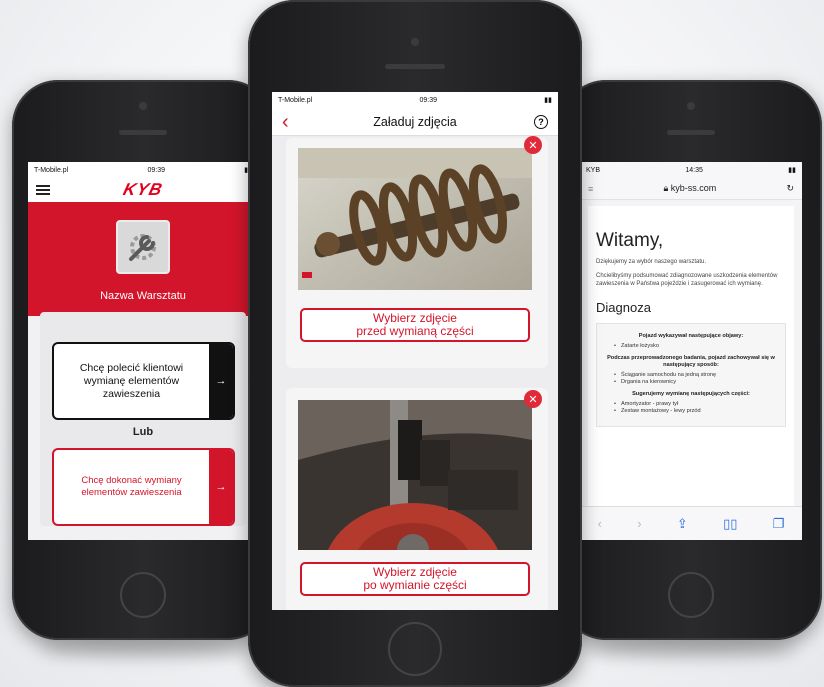 This screenshot has width=824, height=687. Describe the element at coordinates (691, 523) in the screenshot. I see `safari-toolbar: ‹ › ⇪ ▯▯ ❐` at that location.